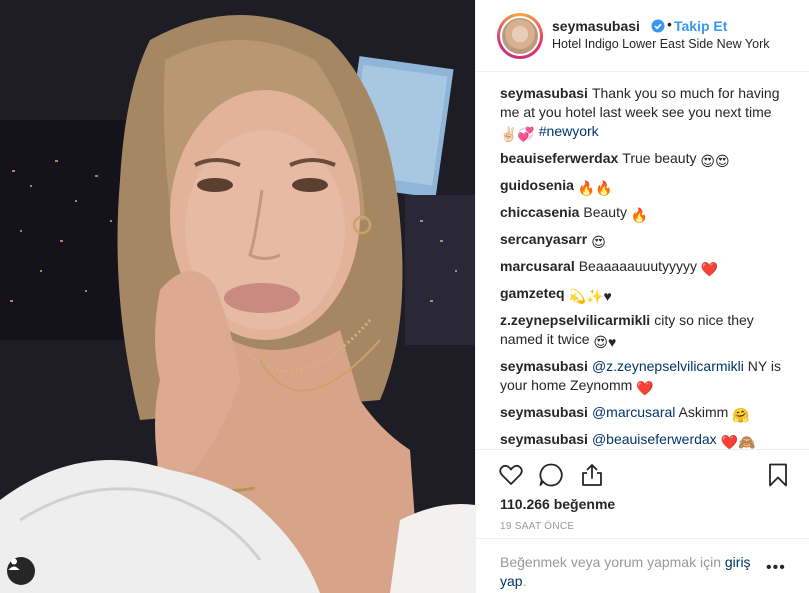 The image size is (809, 593). I want to click on comment-emoji: ❤️🙈, so click(738, 442).